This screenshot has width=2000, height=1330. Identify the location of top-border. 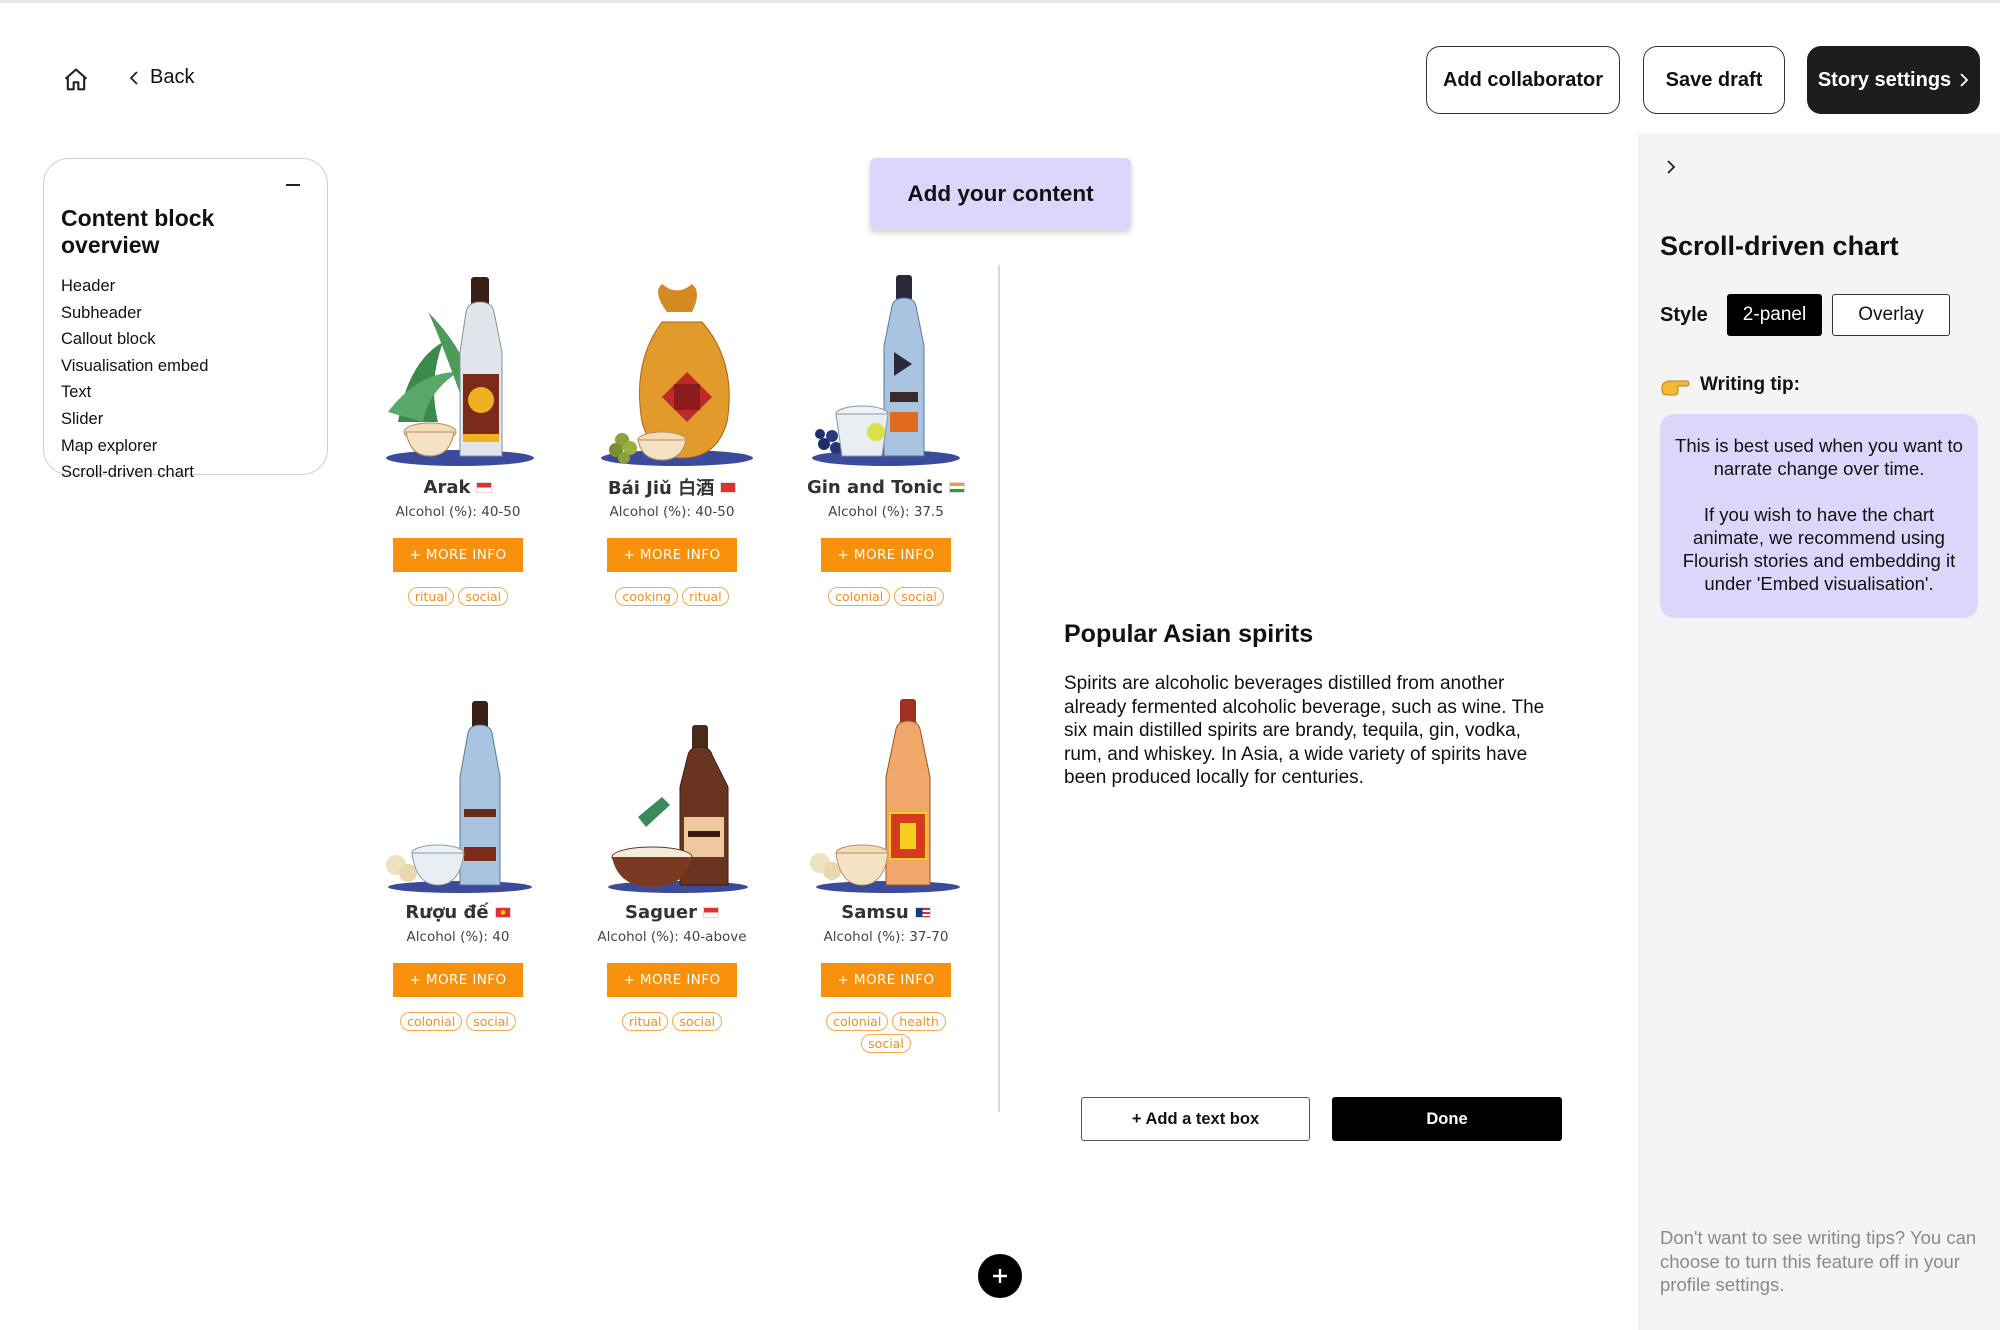
(1000, 1).